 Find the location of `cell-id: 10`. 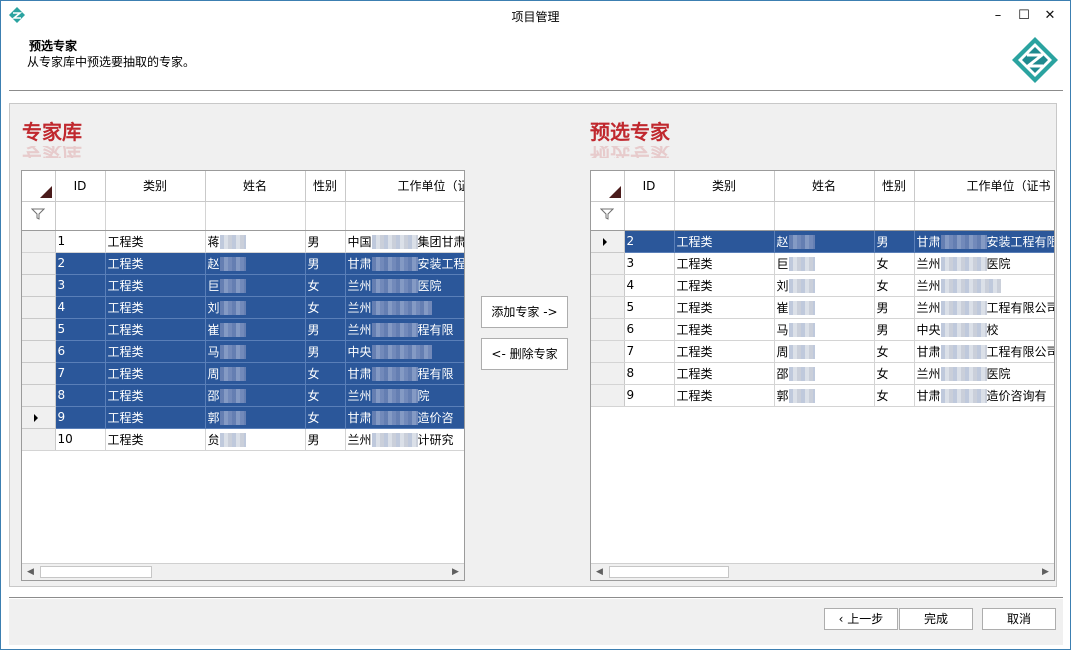

cell-id: 10 is located at coordinates (80, 439).